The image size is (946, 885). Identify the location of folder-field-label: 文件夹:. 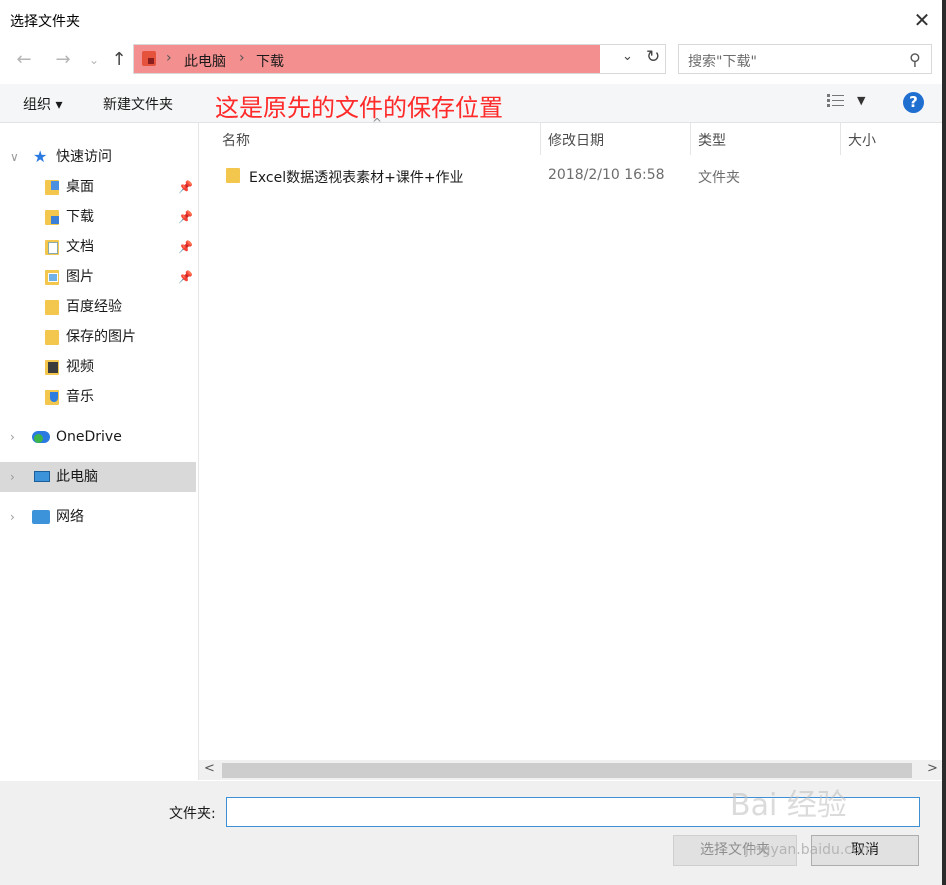
(192, 814).